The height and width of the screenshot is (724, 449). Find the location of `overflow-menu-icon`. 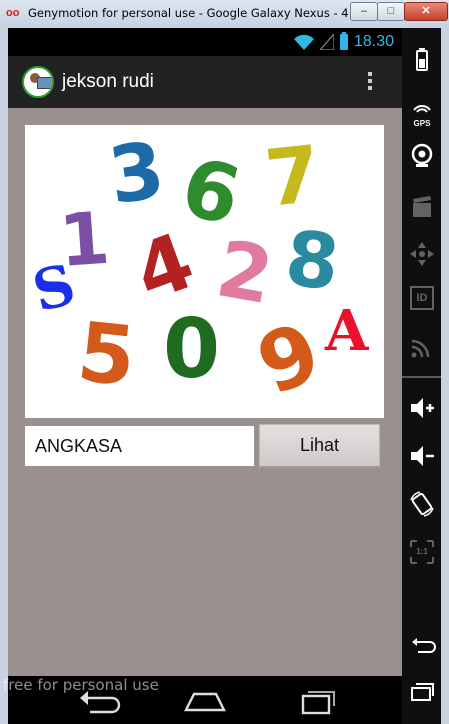

overflow-menu-icon is located at coordinates (370, 82).